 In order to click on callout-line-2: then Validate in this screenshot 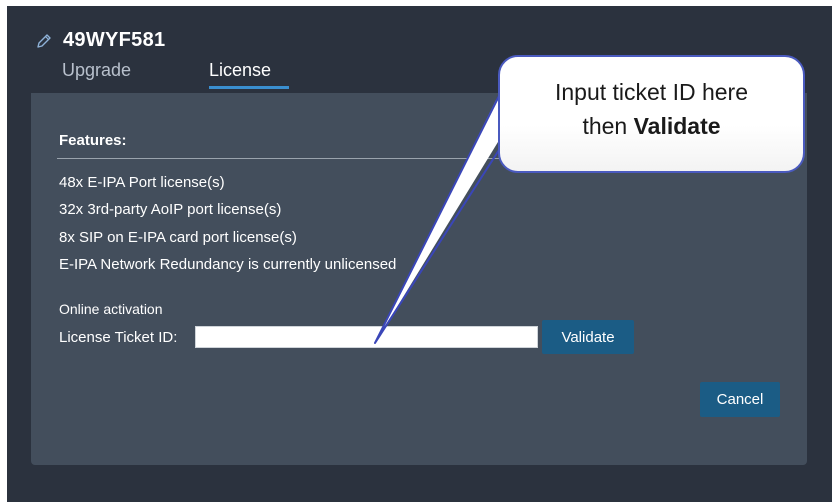, I will do `click(651, 126)`.